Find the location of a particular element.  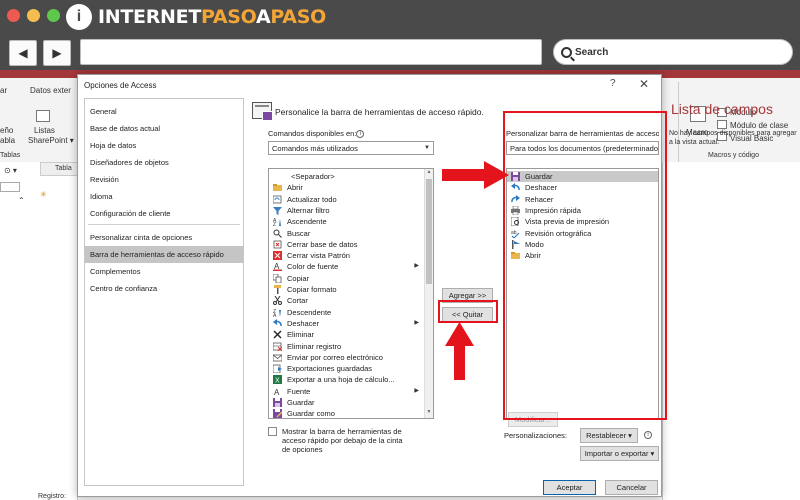

command-label: Abrir is located at coordinates (295, 188).